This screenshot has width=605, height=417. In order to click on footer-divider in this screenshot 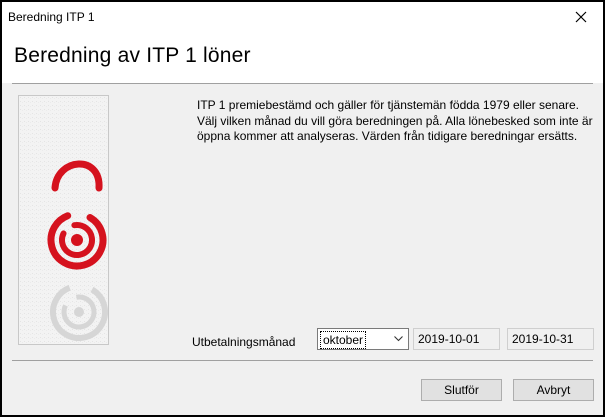, I will do `click(302, 360)`.